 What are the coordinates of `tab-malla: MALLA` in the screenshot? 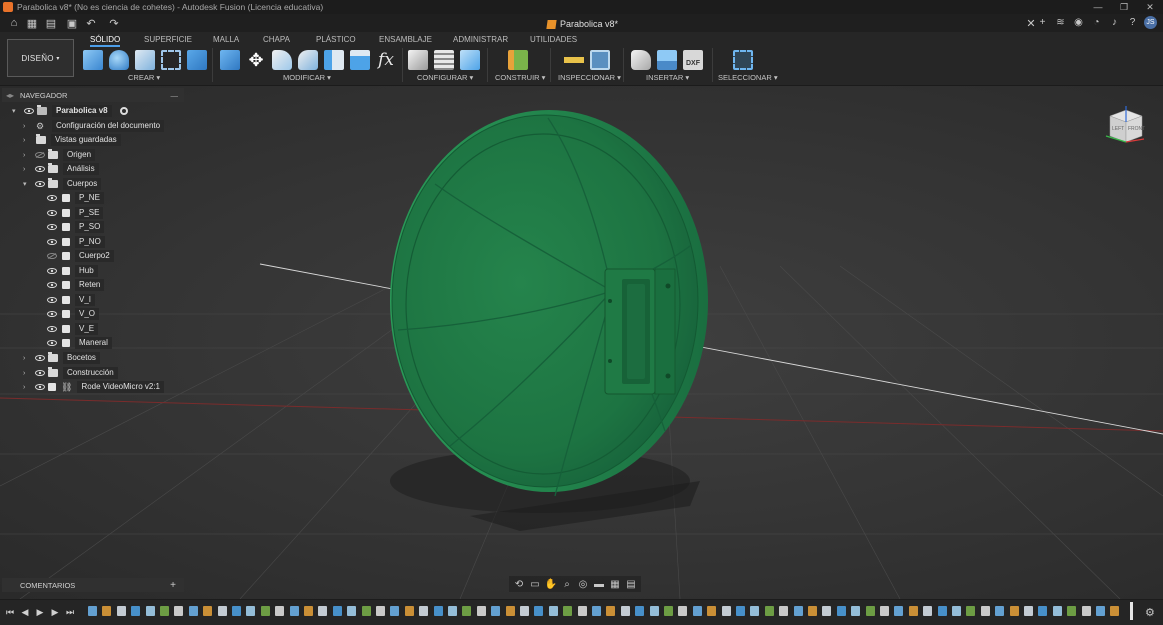 It's located at (226, 39).